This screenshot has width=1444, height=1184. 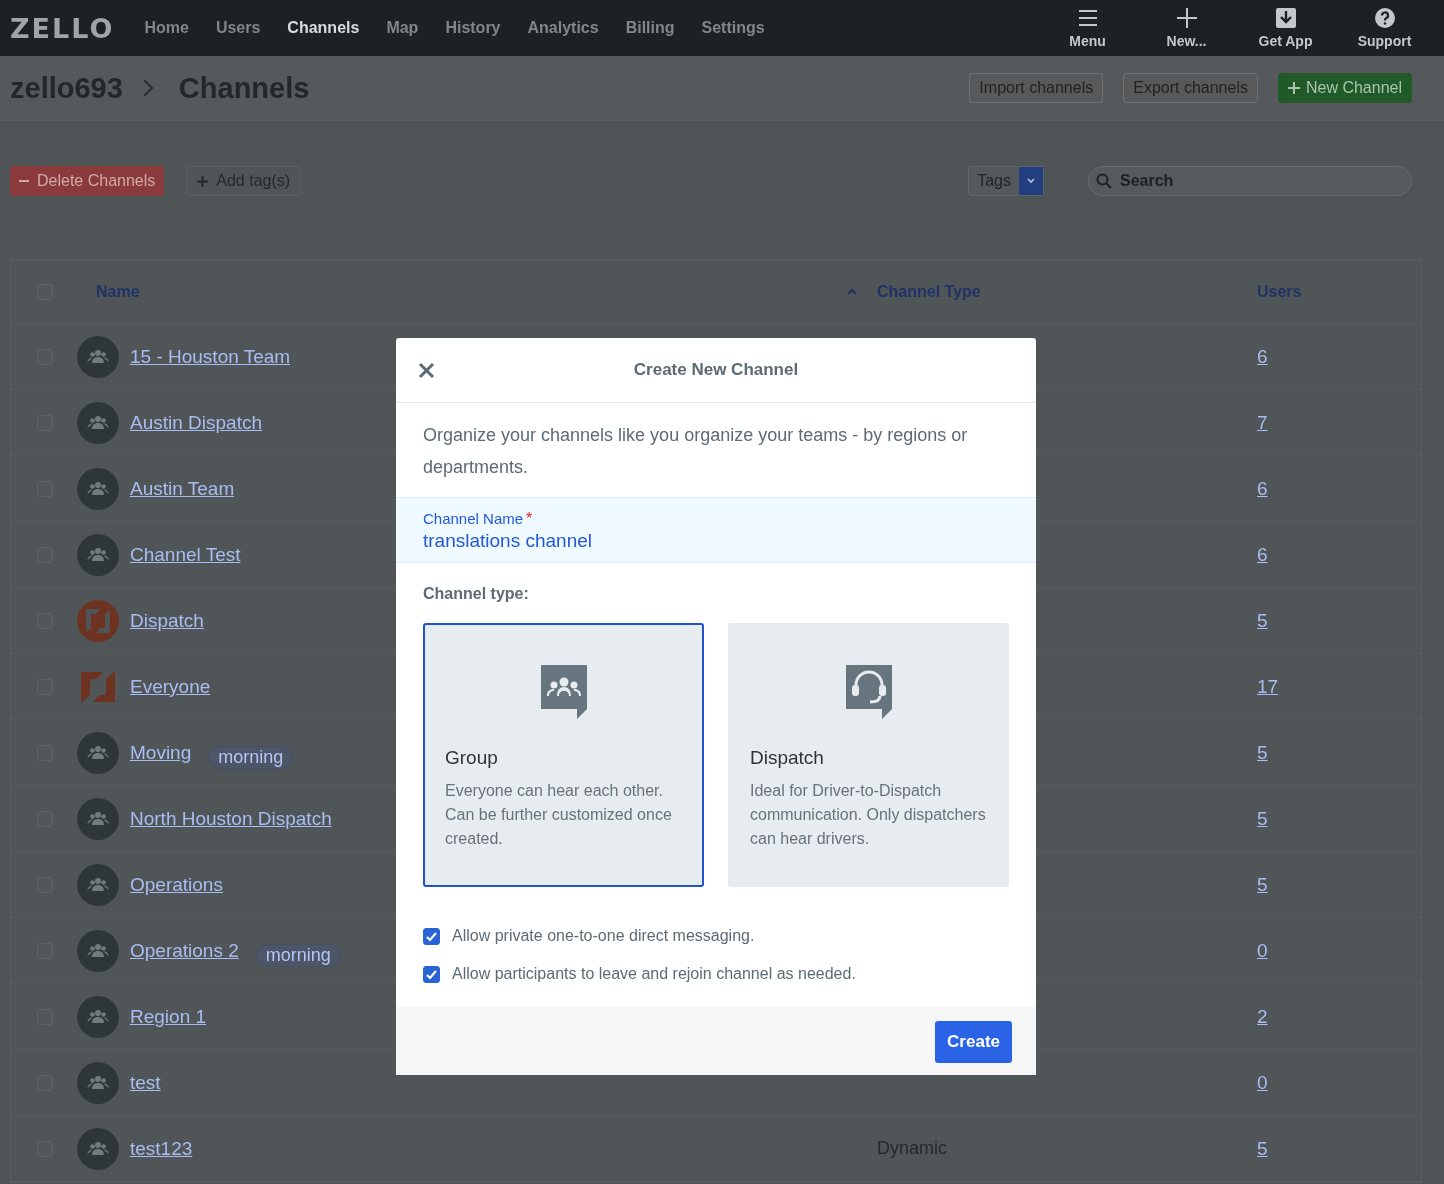 What do you see at coordinates (231, 818) in the screenshot?
I see `channel-link: North Houston Dispatch` at bounding box center [231, 818].